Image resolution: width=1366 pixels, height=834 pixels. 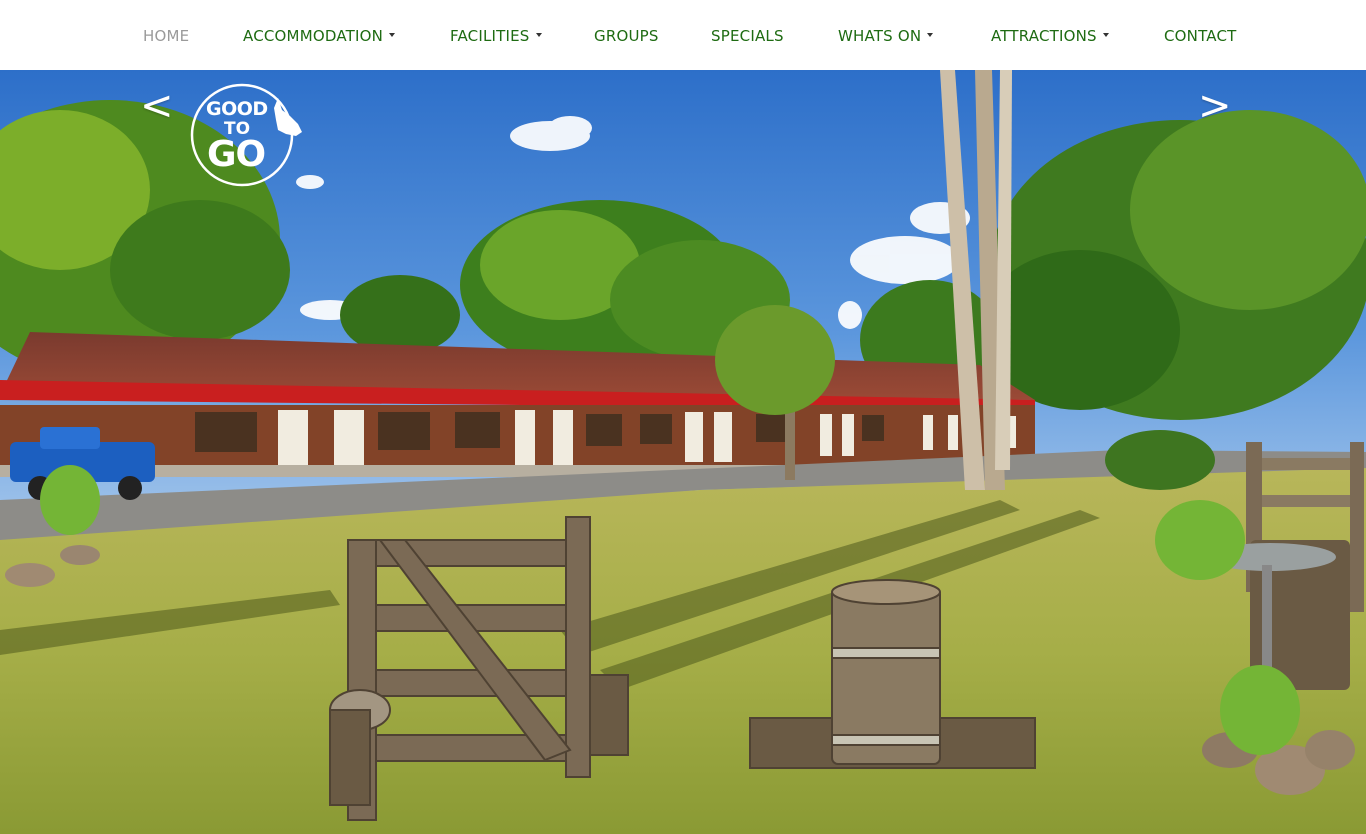 What do you see at coordinates (880, 36) in the screenshot?
I see `nav-label: WHATS ON` at bounding box center [880, 36].